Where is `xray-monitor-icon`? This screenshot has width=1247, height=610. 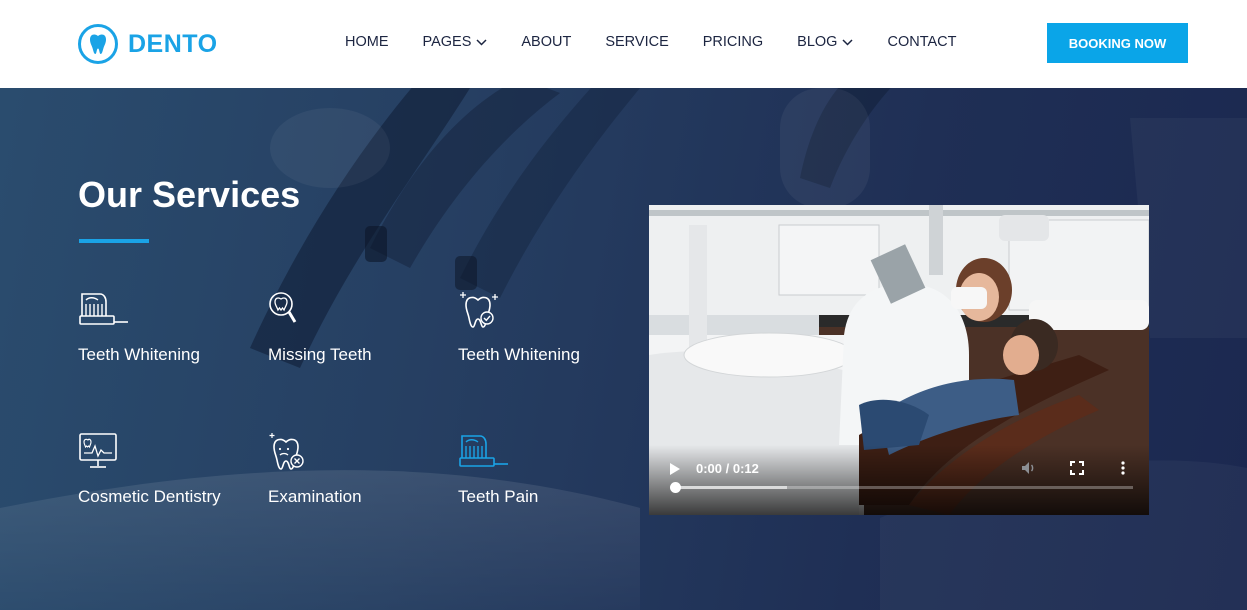
xray-monitor-icon is located at coordinates (98, 450).